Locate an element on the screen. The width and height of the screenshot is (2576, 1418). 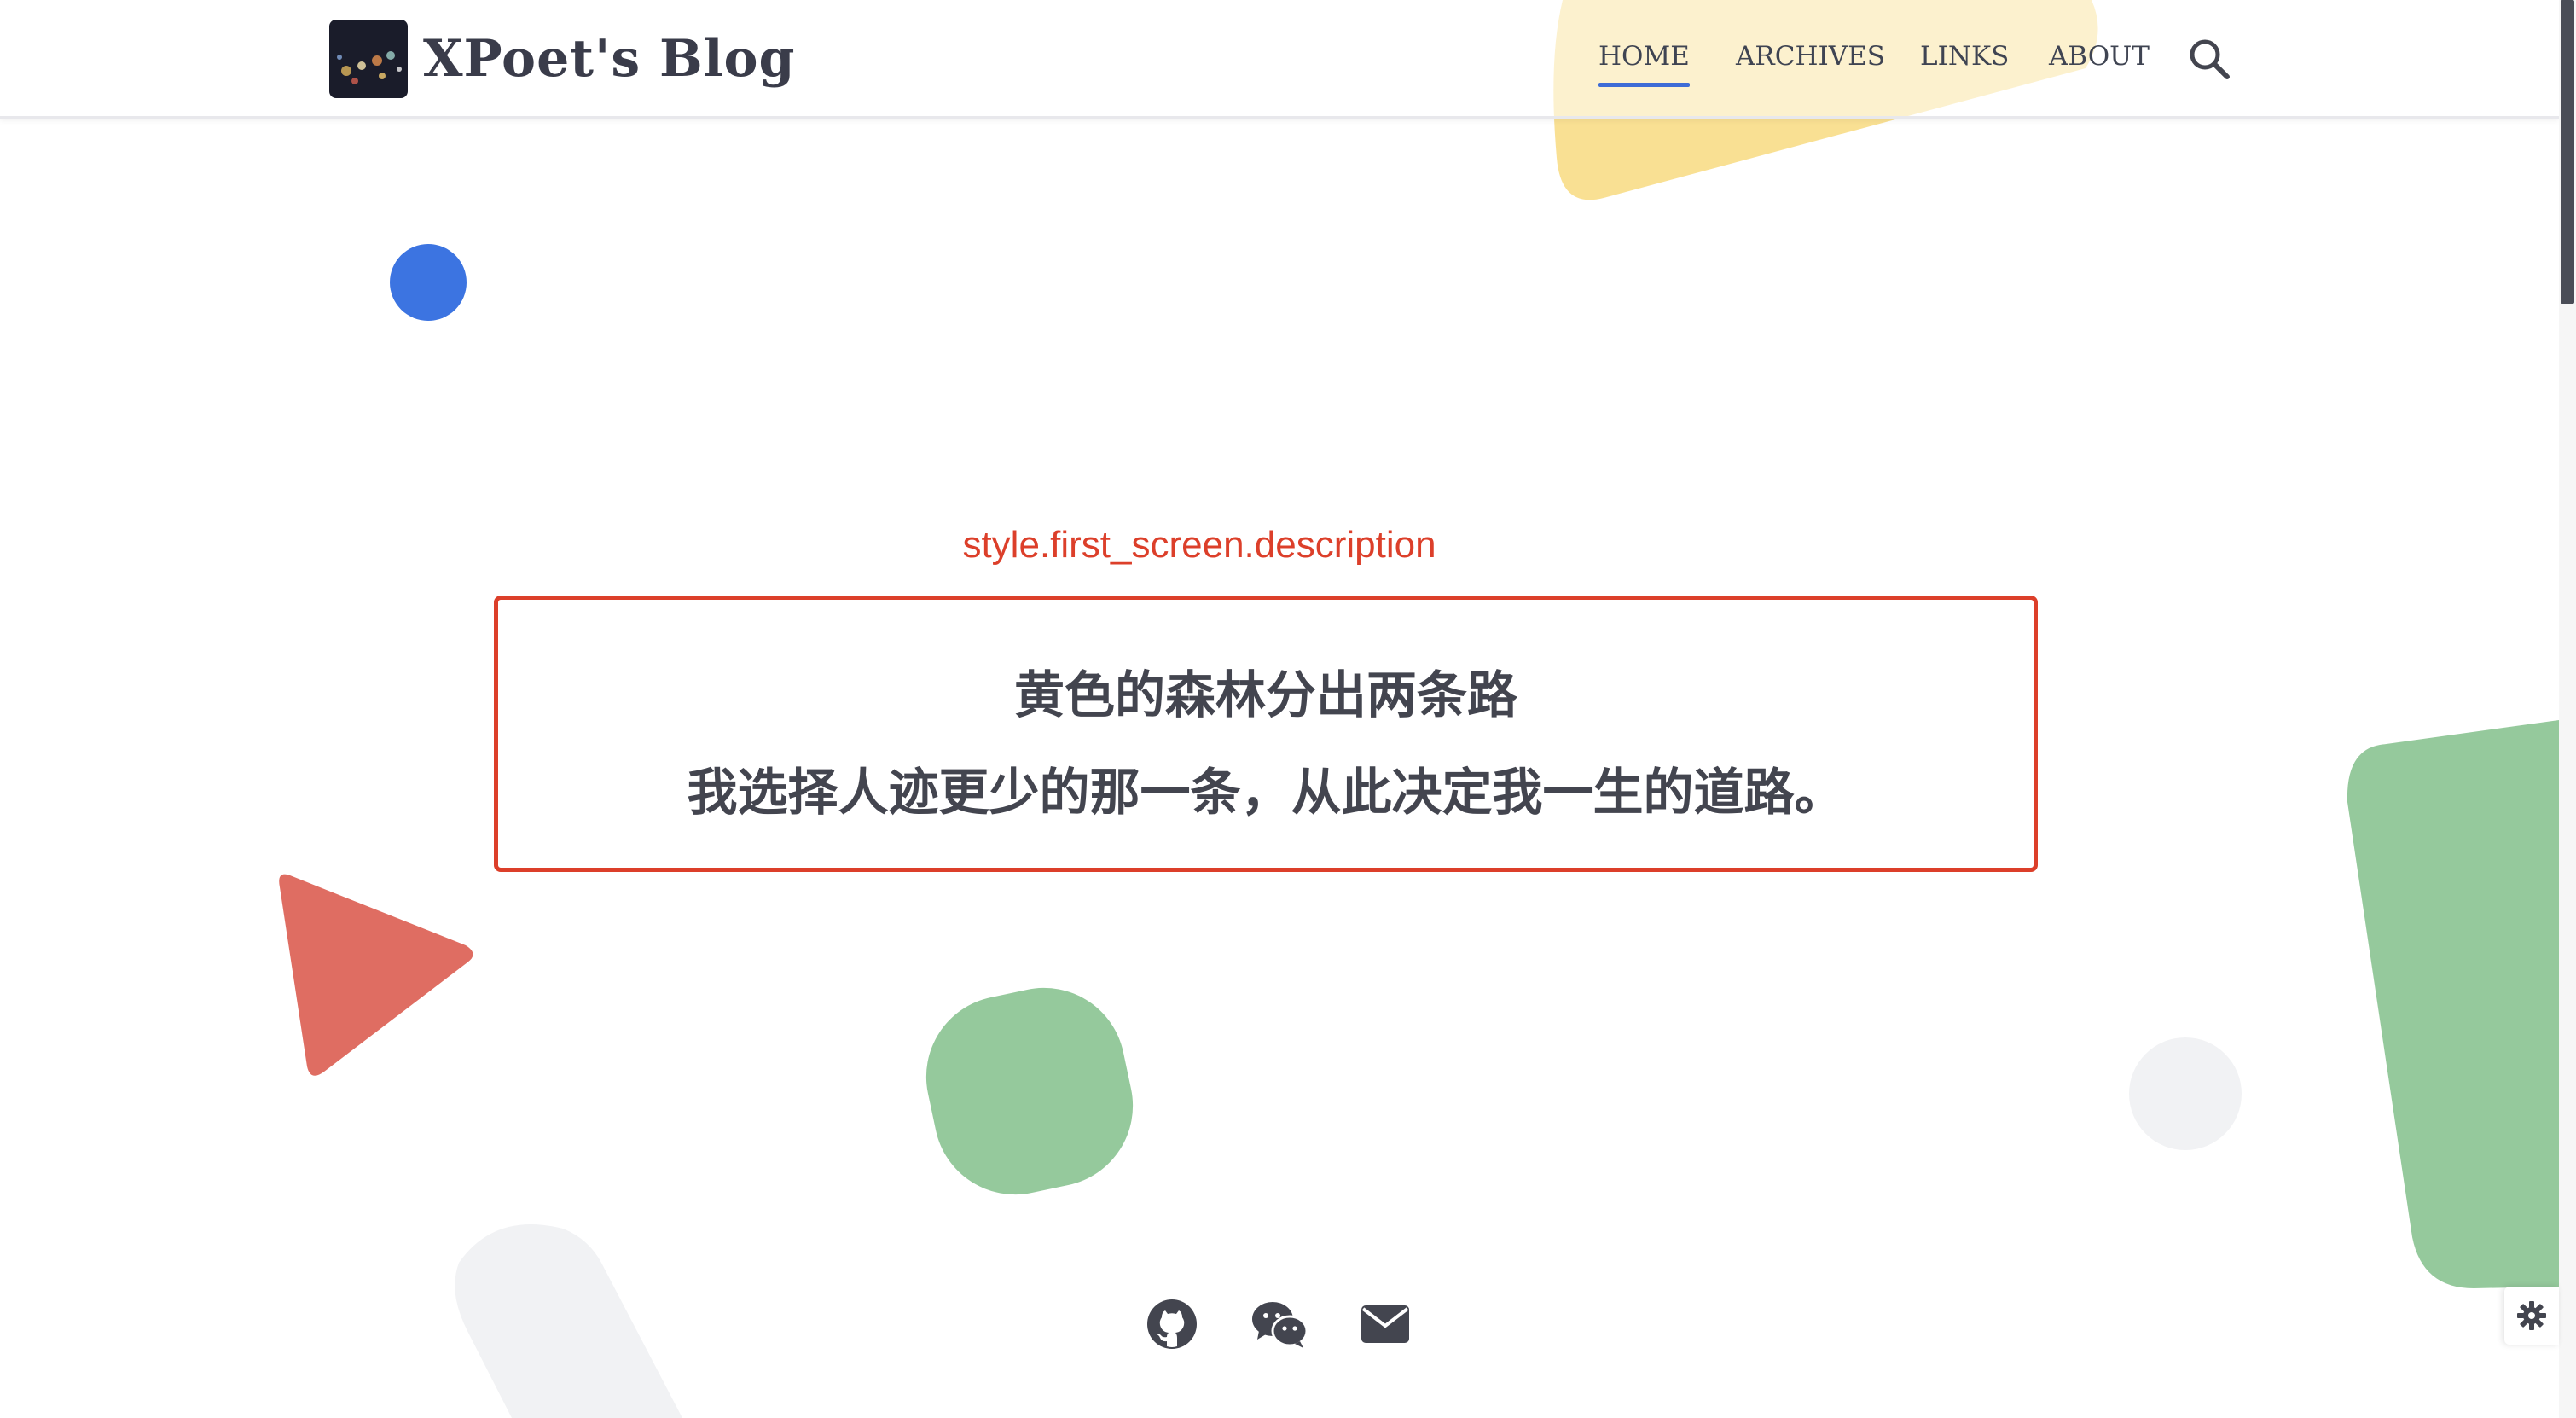
github-link is located at coordinates (1172, 1324).